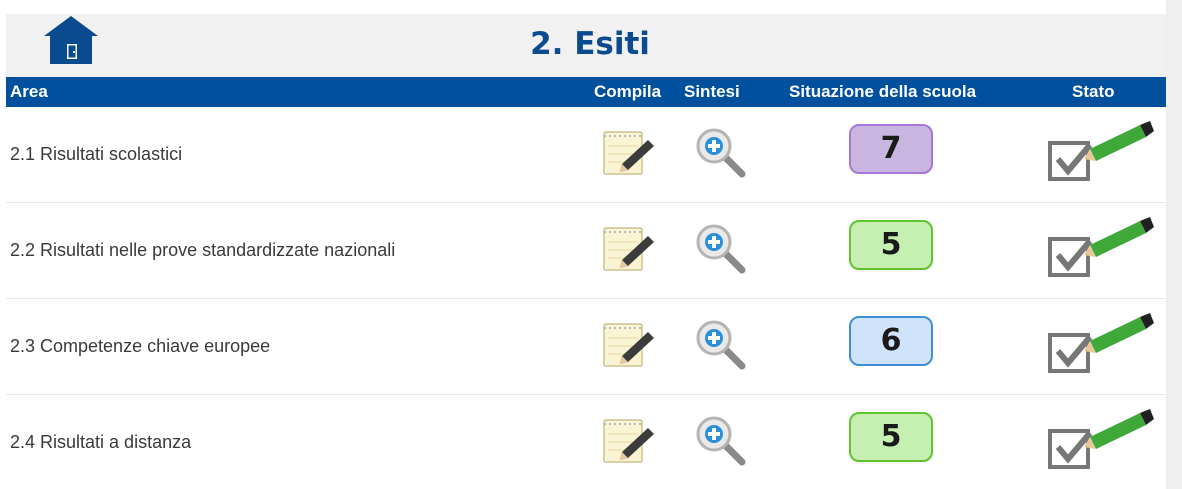 The height and width of the screenshot is (489, 1182). Describe the element at coordinates (891, 149) in the screenshot. I see `score-badge: 7` at that location.